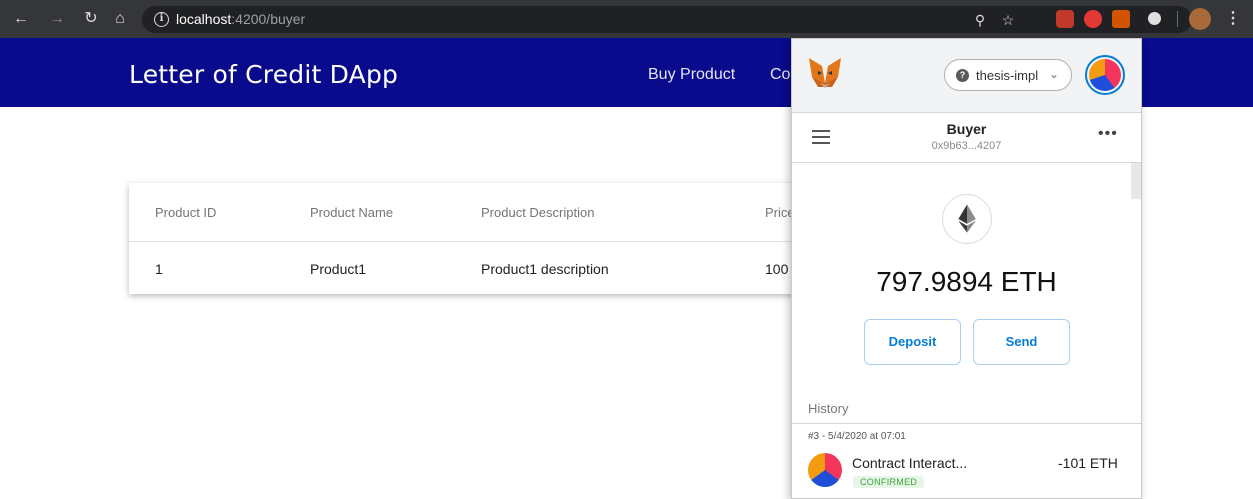 Image resolution: width=1253 pixels, height=499 pixels. Describe the element at coordinates (1088, 463) in the screenshot. I see `transaction-amount: -101 ETH` at that location.